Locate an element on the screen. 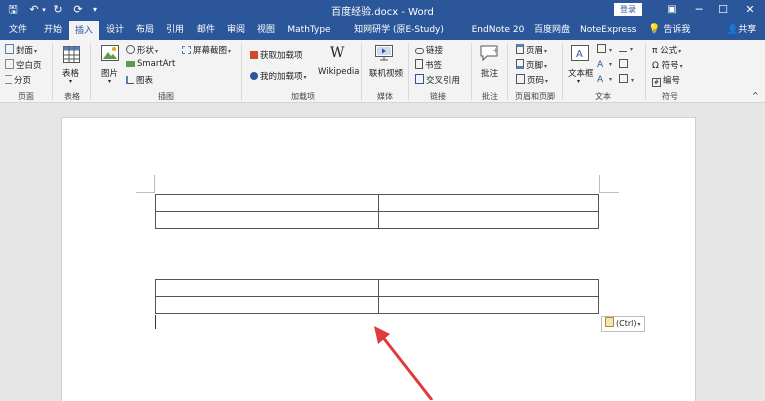 The width and height of the screenshot is (765, 401). footer-button: 页脚▾ is located at coordinates (531, 65).